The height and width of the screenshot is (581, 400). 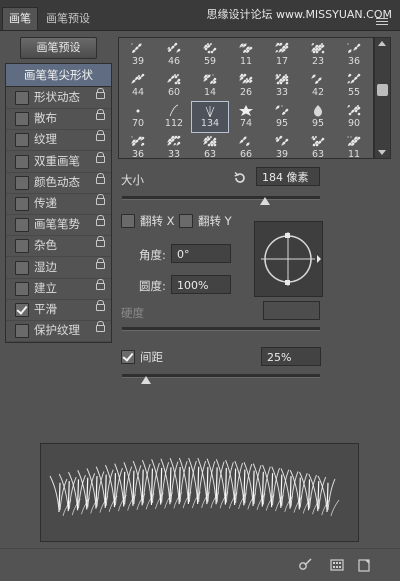 What do you see at coordinates (58, 204) in the screenshot?
I see `option-row: 传递` at bounding box center [58, 204].